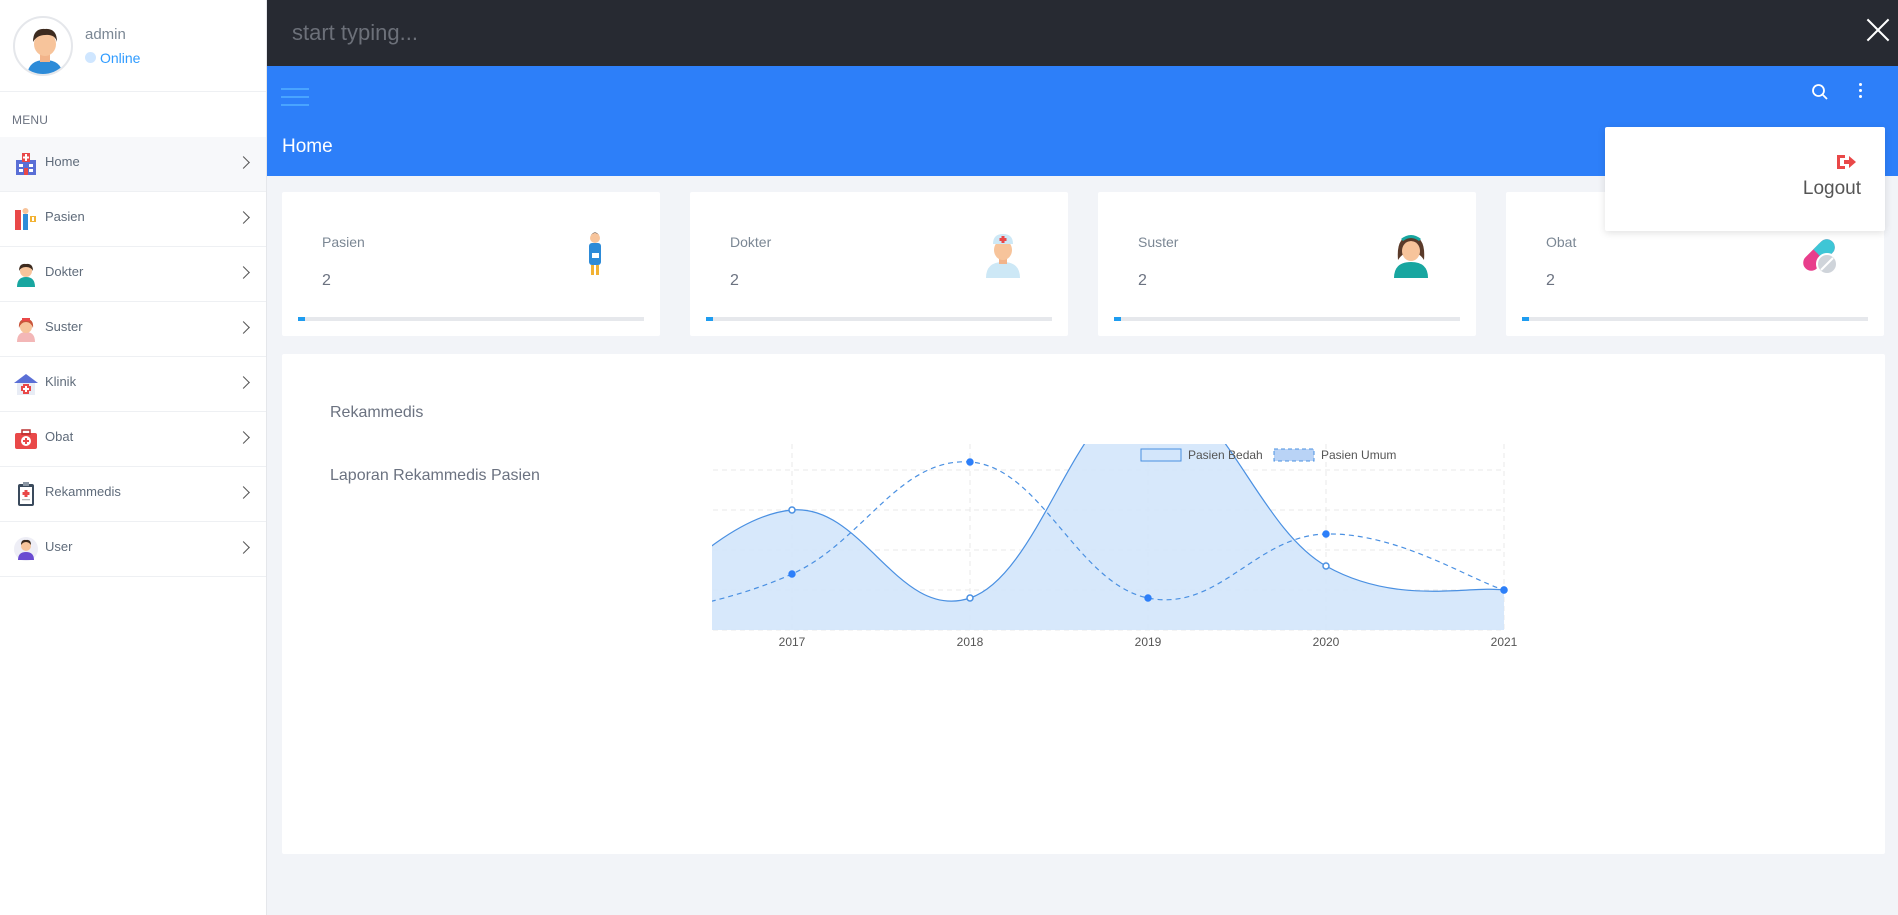 The width and height of the screenshot is (1898, 915). Describe the element at coordinates (133, 439) in the screenshot. I see `sidebar-item-obat: Obat` at that location.